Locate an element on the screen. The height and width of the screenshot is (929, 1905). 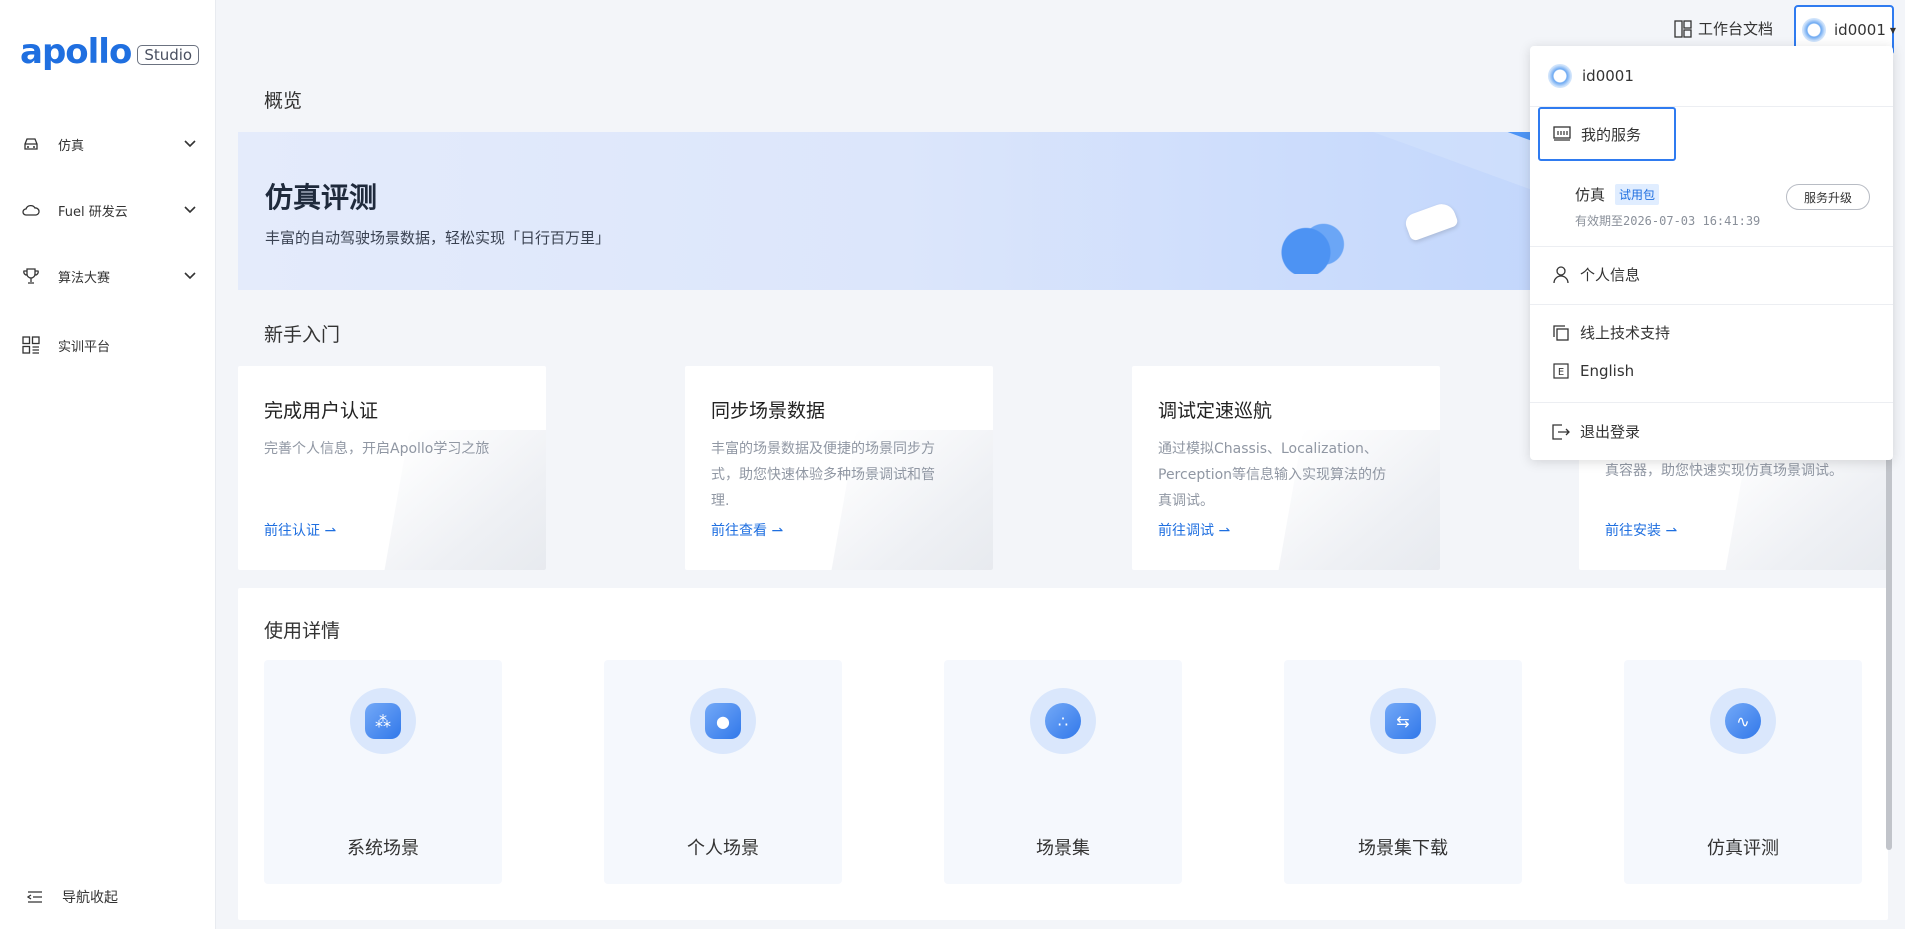
usage-card-label: 场景集 is located at coordinates (1063, 848).